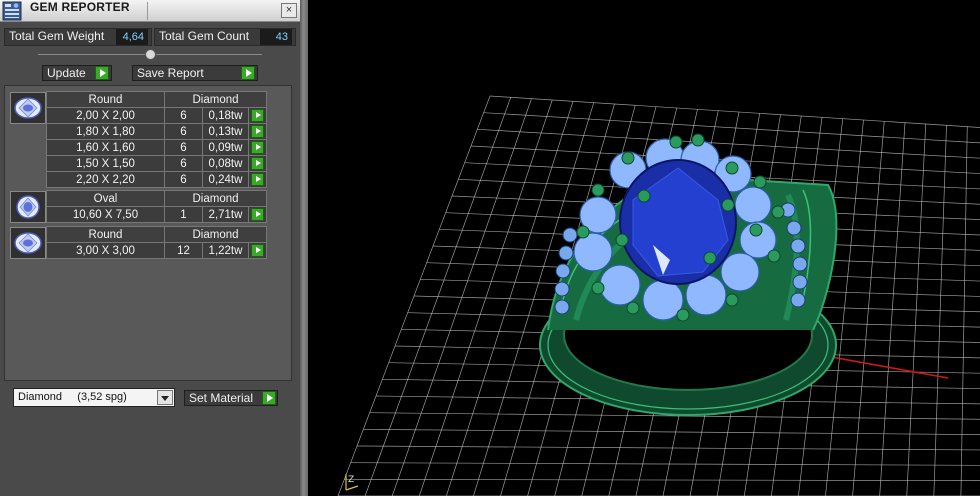 The width and height of the screenshot is (980, 496). What do you see at coordinates (248, 73) in the screenshot?
I see `save-report-play-icon` at bounding box center [248, 73].